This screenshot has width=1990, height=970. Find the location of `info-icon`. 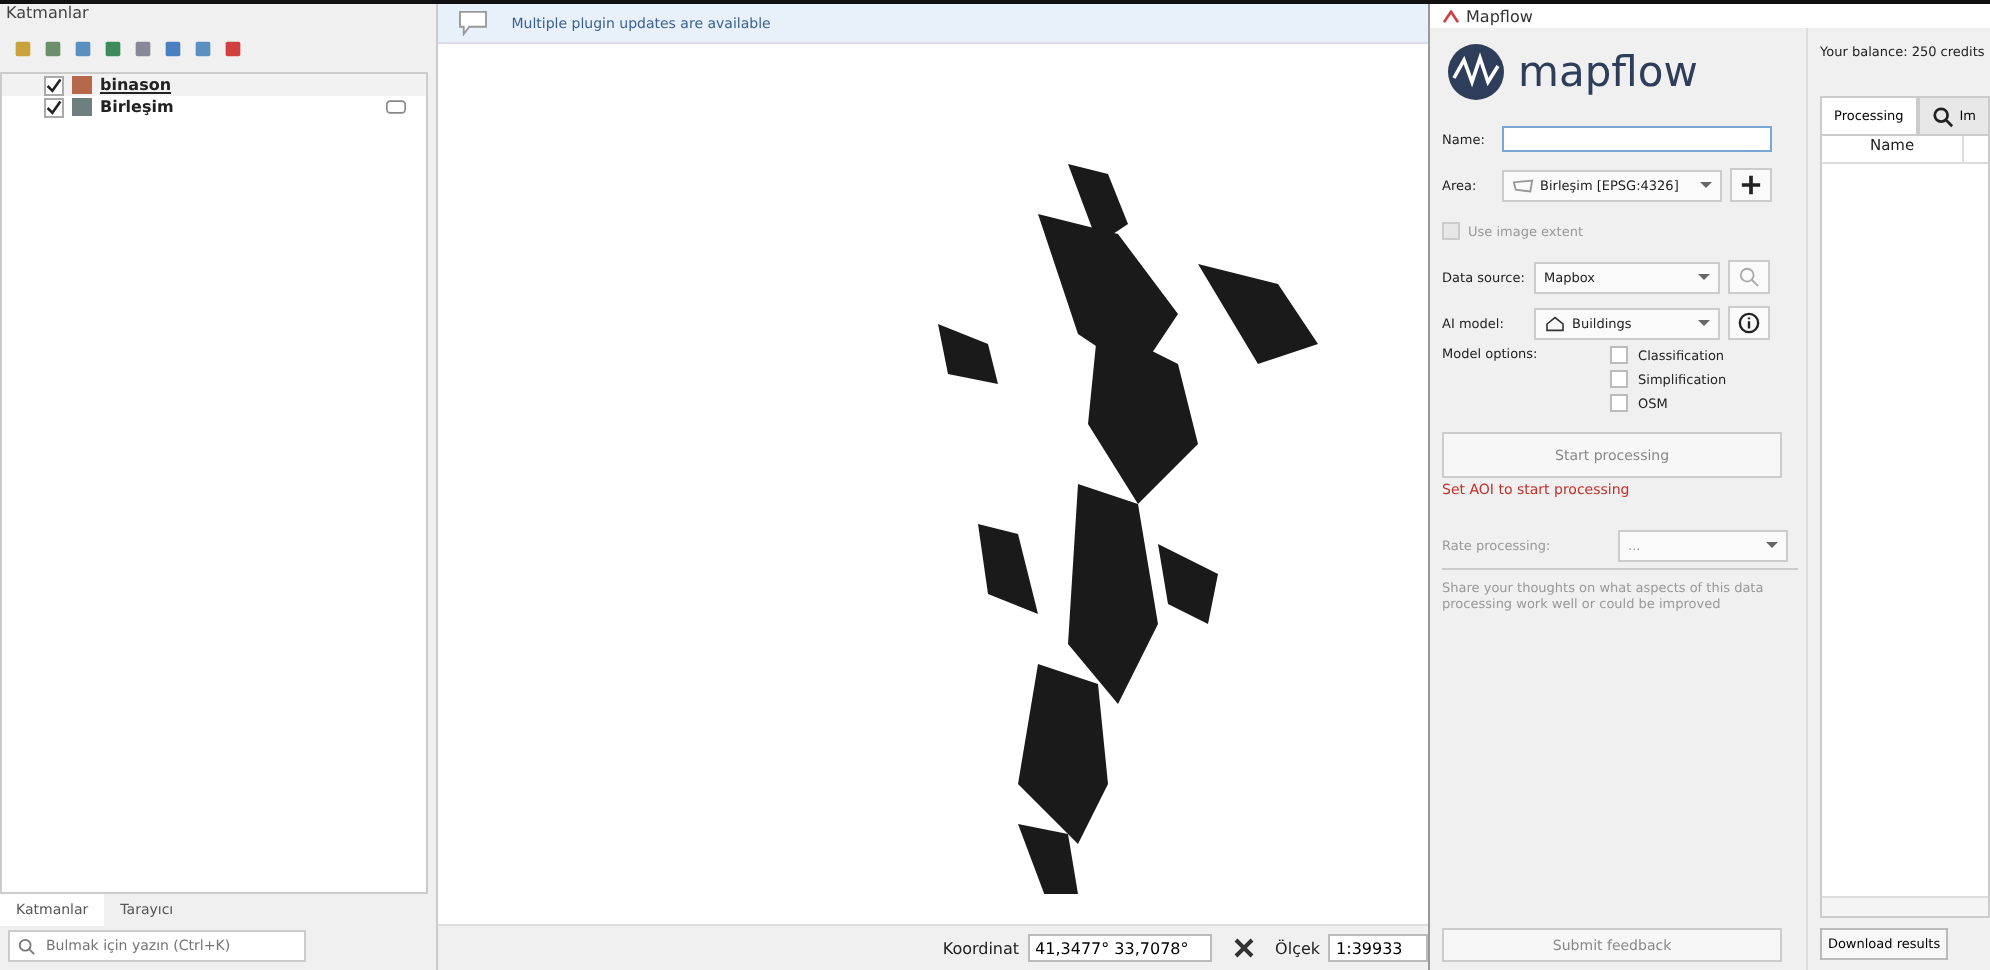

info-icon is located at coordinates (1749, 323).